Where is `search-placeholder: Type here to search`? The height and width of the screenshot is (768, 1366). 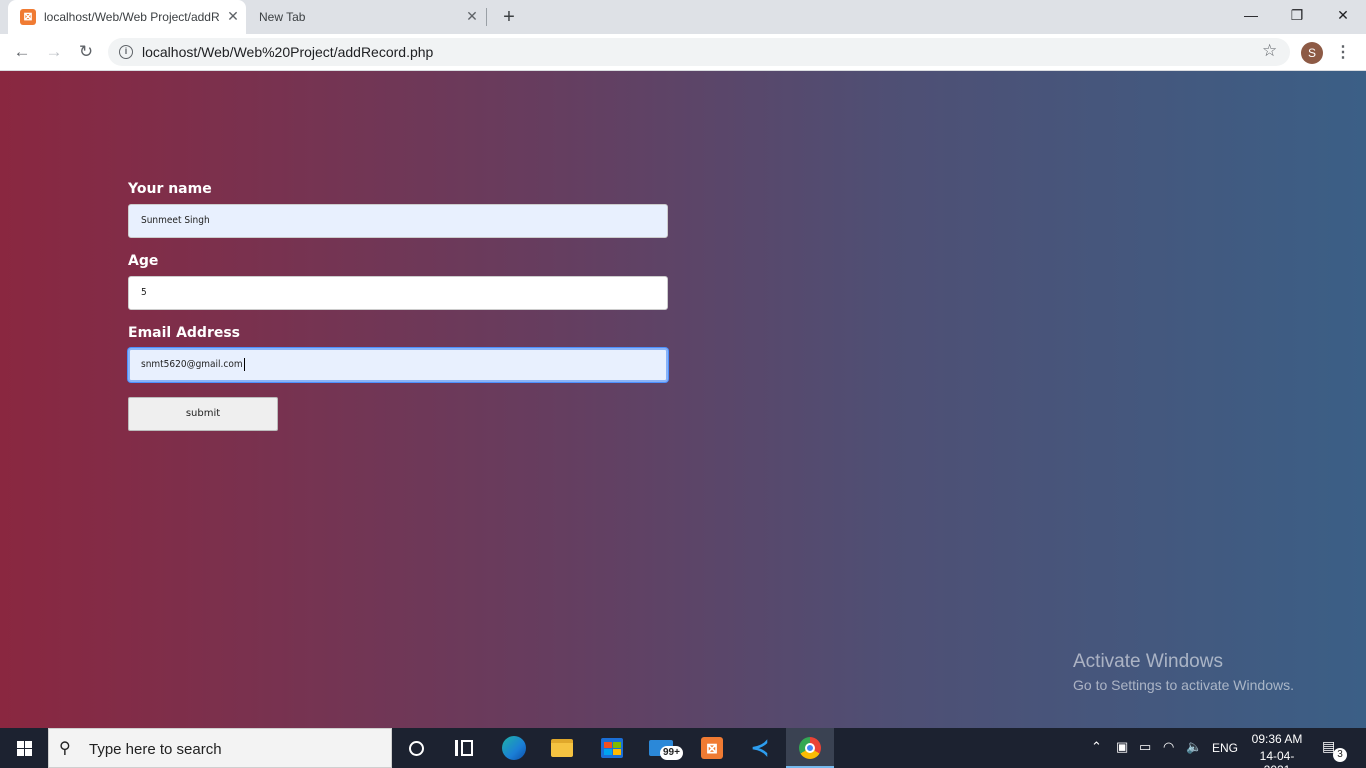
search-placeholder: Type here to search is located at coordinates (155, 749).